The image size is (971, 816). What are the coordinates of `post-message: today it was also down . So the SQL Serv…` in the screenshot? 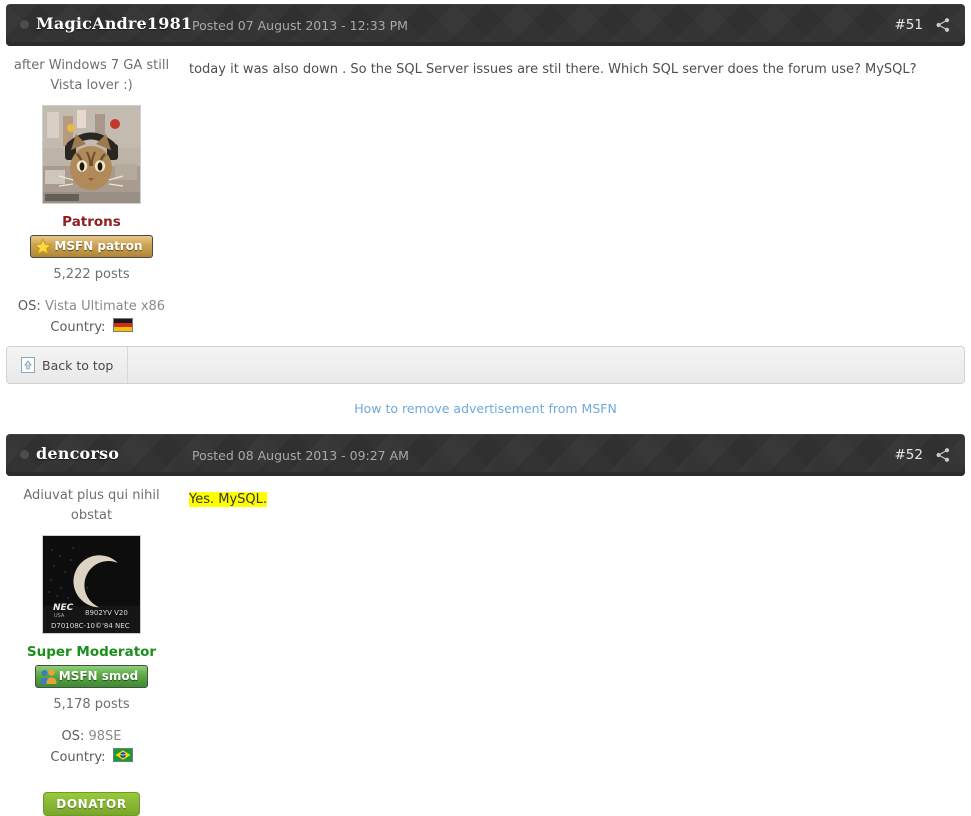 It's located at (553, 69).